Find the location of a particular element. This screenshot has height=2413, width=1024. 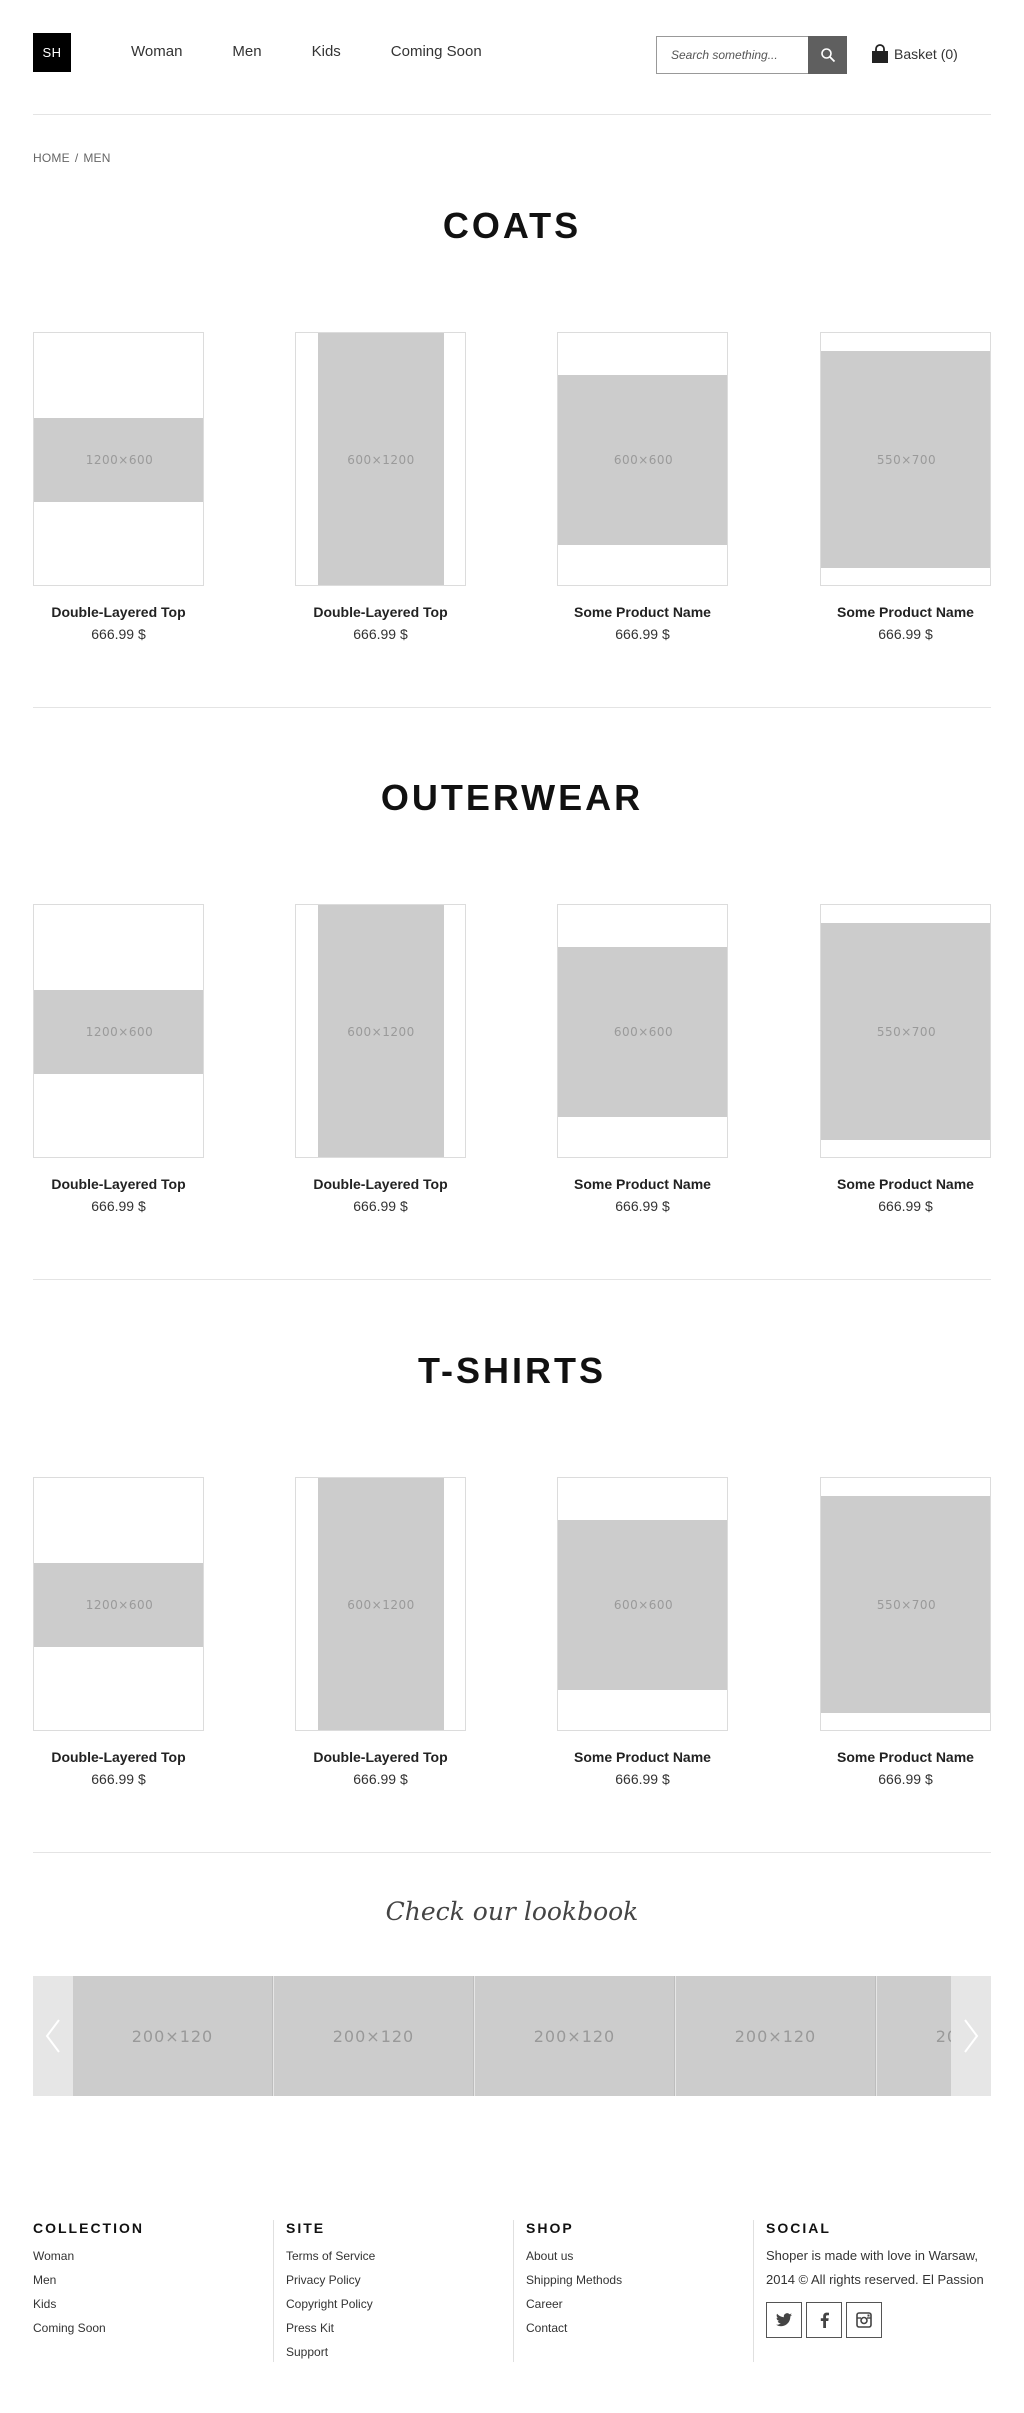

main-nav: Woman Men Kids Coming Soon is located at coordinates (331, 51).